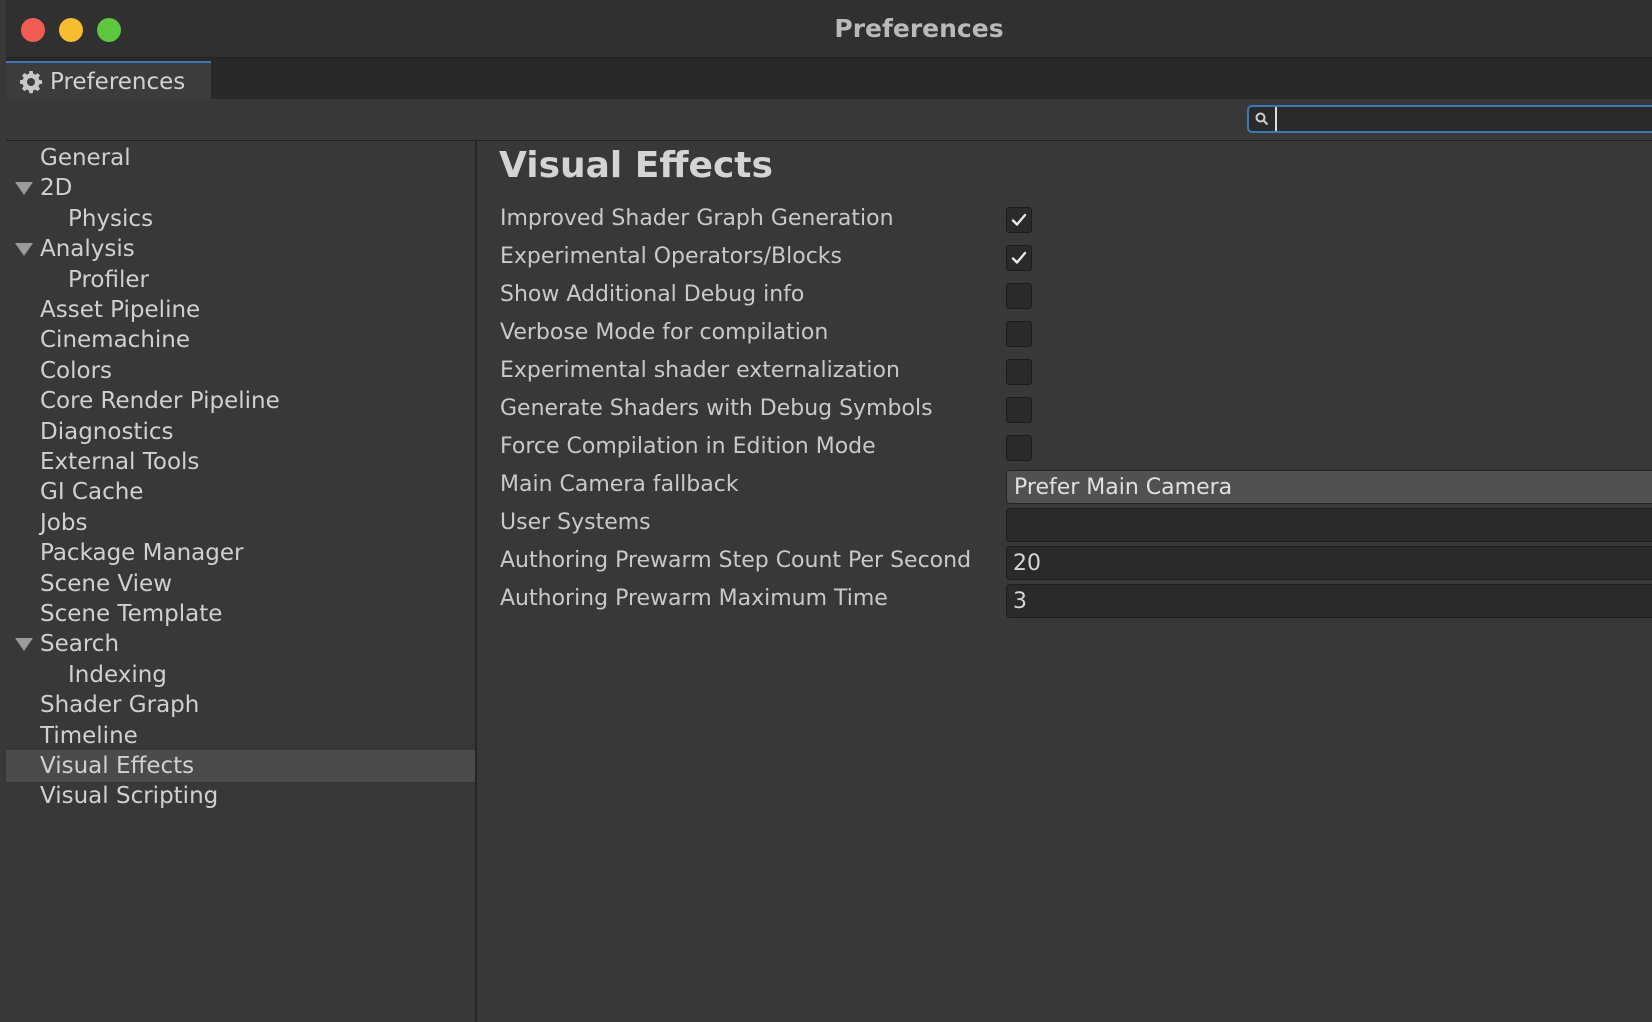 The height and width of the screenshot is (1022, 1652). Describe the element at coordinates (240, 310) in the screenshot. I see `sidebar-item-asset-pipeline: Asset Pipeline` at that location.